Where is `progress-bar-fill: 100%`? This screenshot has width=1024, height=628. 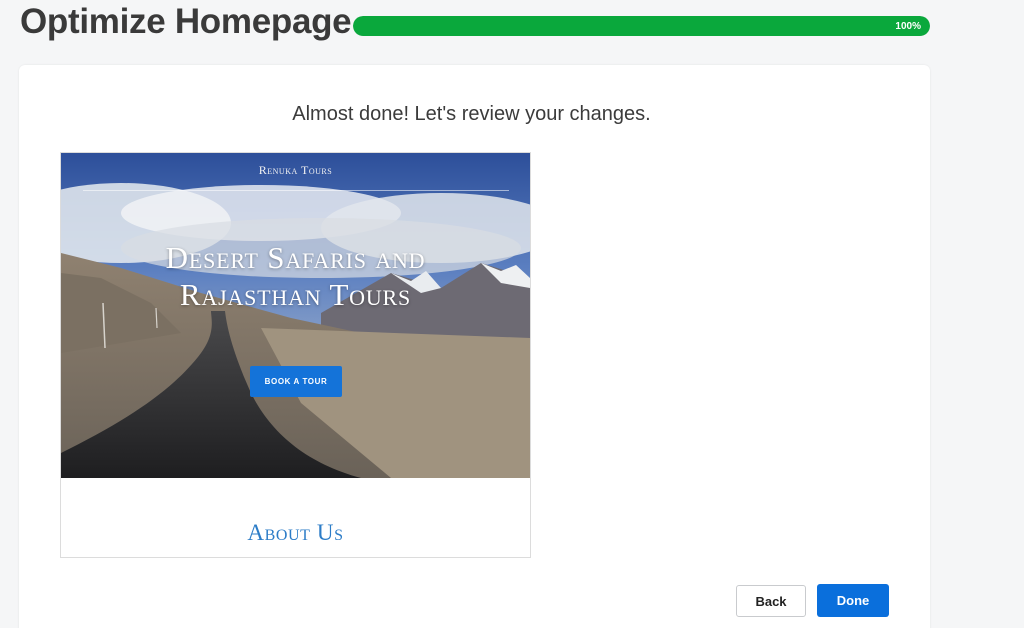
progress-bar-fill: 100% is located at coordinates (641, 26).